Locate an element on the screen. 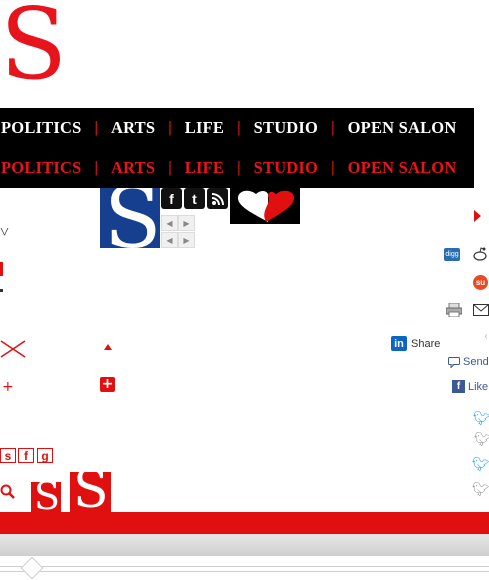 The image size is (489, 580). like-label: Like is located at coordinates (478, 386).